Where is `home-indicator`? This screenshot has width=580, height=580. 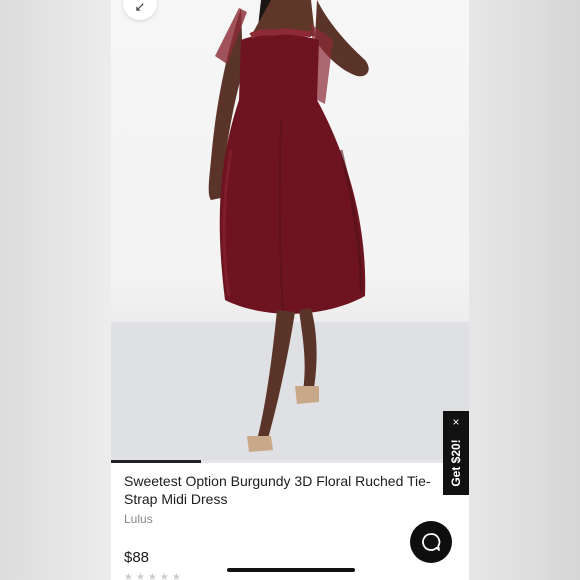
home-indicator is located at coordinates (291, 570).